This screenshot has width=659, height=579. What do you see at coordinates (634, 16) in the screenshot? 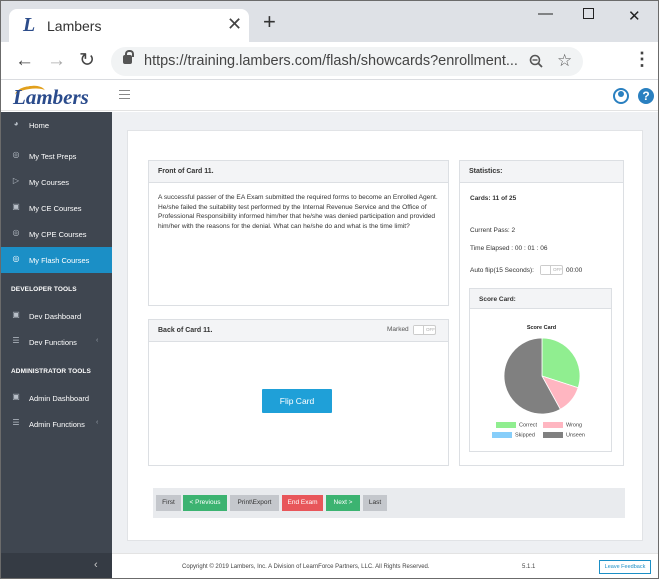
I see `close-window-icon: ✕` at bounding box center [634, 16].